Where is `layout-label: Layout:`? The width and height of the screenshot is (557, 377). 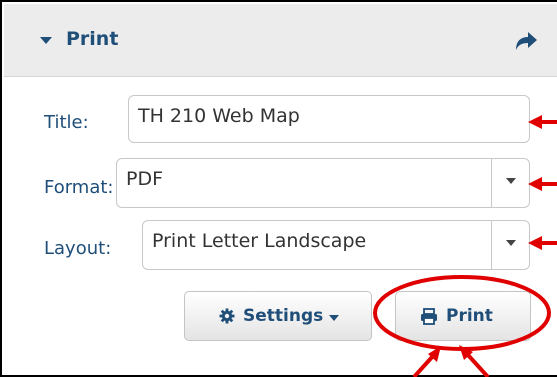
layout-label: Layout: is located at coordinates (78, 248).